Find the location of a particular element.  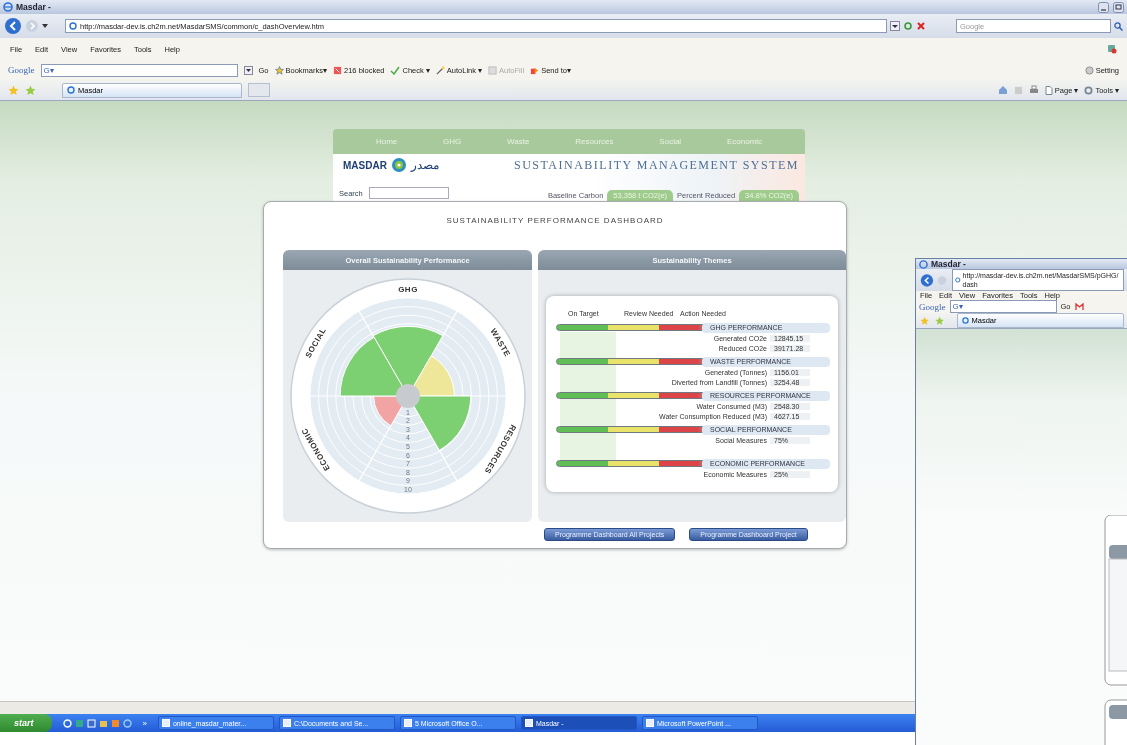

settings-icon is located at coordinates (1089, 70).